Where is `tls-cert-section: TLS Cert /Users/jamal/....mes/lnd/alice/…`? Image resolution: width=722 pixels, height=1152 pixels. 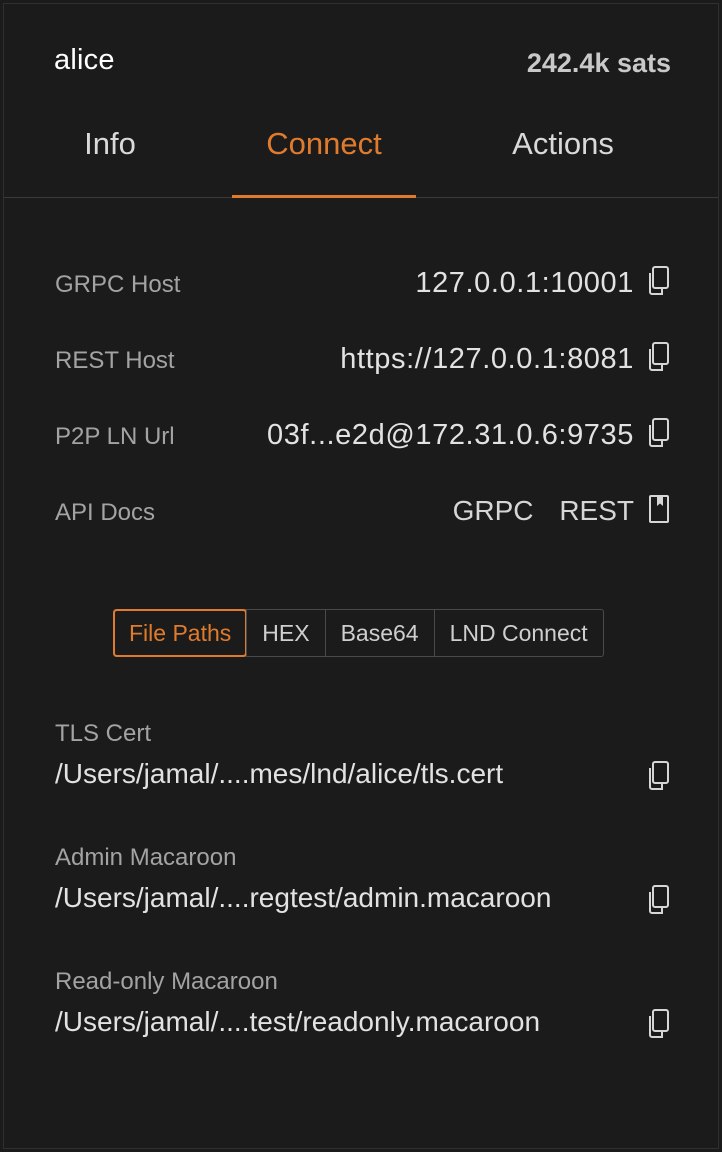
tls-cert-section: TLS Cert /Users/jamal/....mes/lnd/alice/… is located at coordinates (362, 775).